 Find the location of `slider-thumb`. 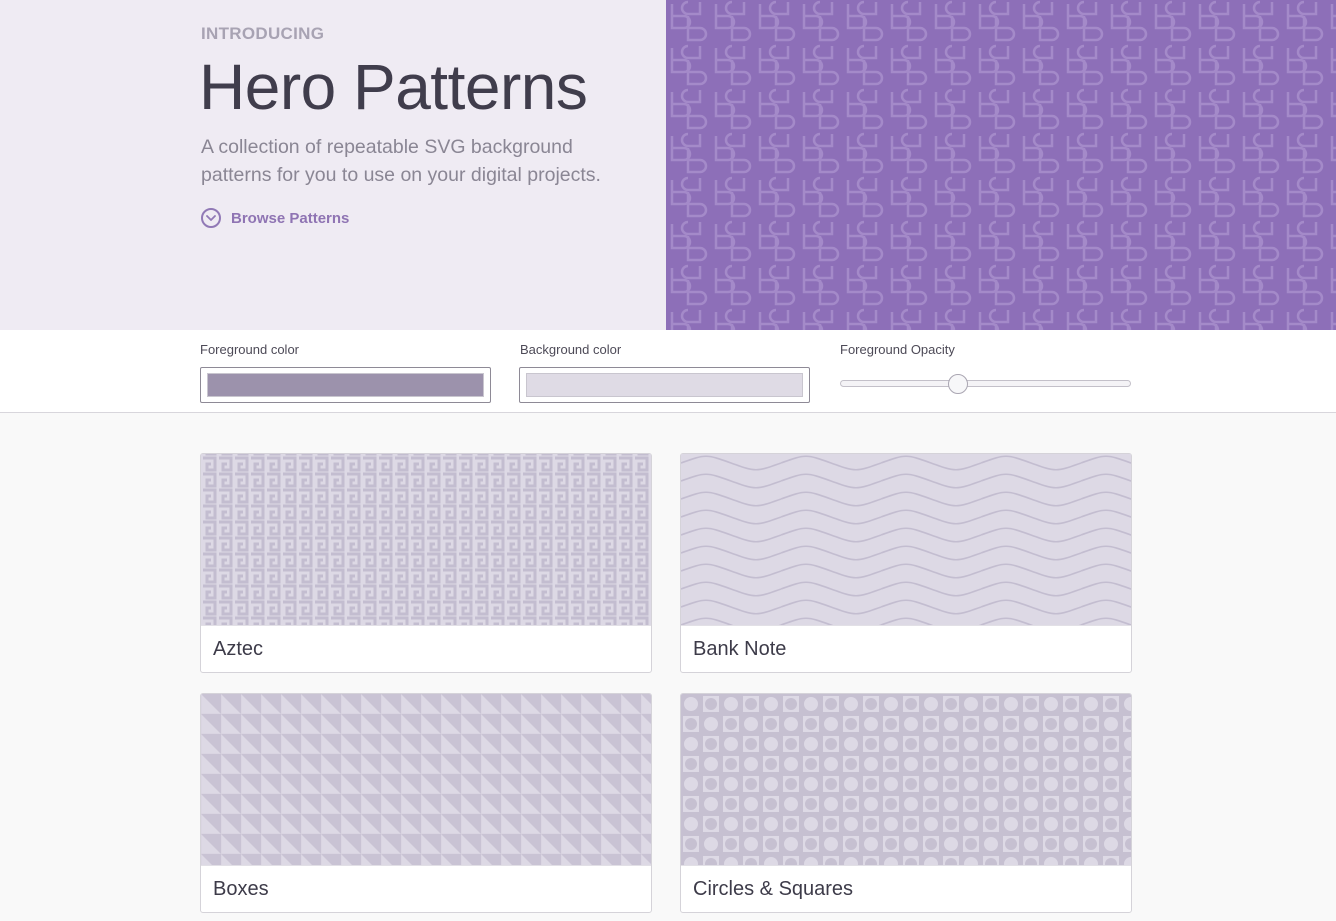

slider-thumb is located at coordinates (958, 384).